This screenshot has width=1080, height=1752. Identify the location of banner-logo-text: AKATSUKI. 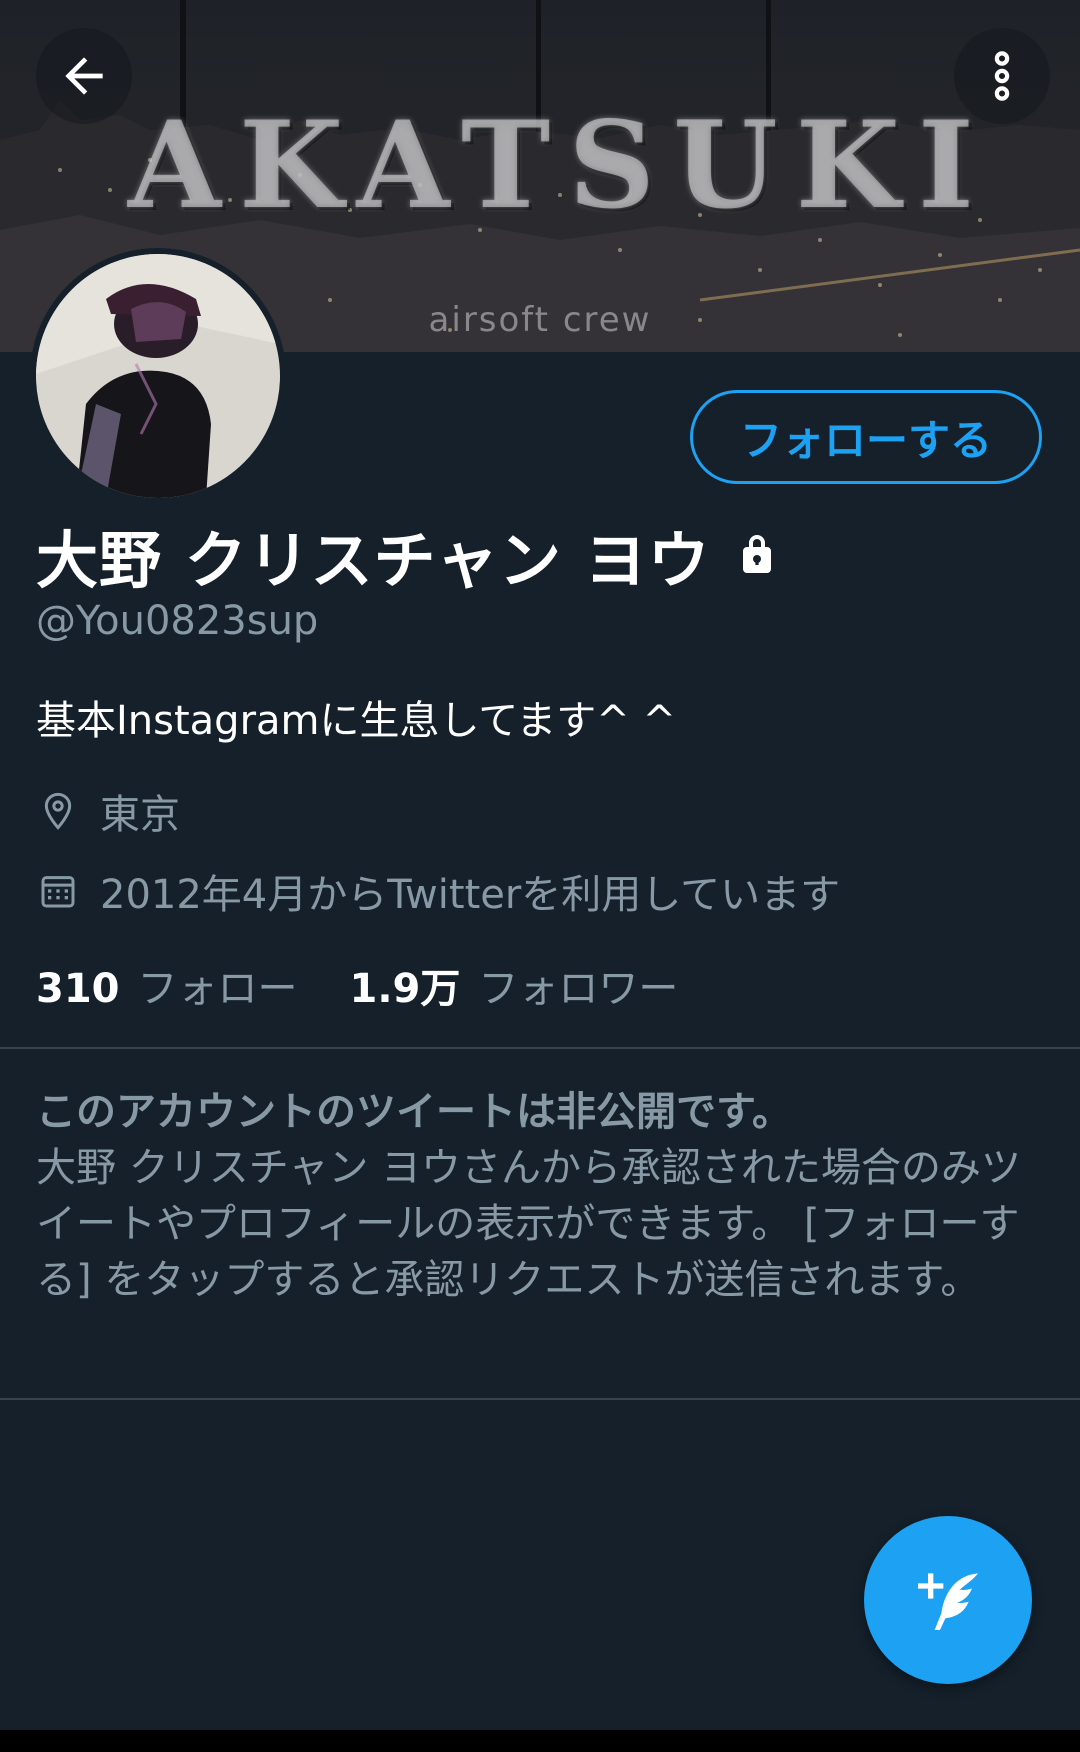
(560, 165).